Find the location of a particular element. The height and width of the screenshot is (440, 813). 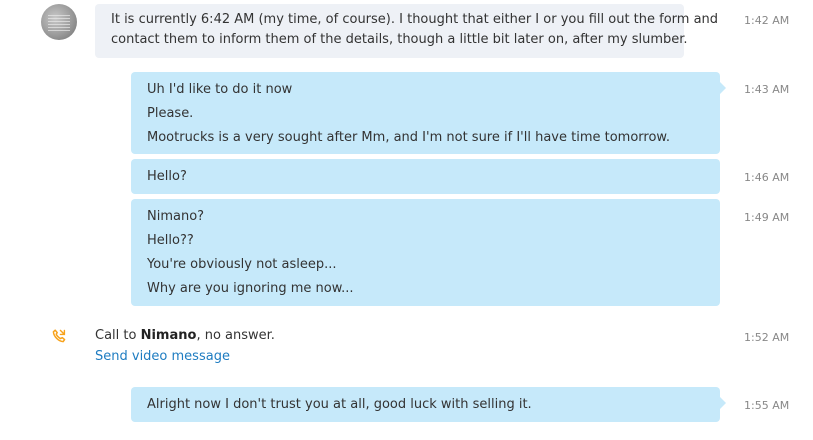

message-timestamp: 1:43 AM is located at coordinates (767, 89).